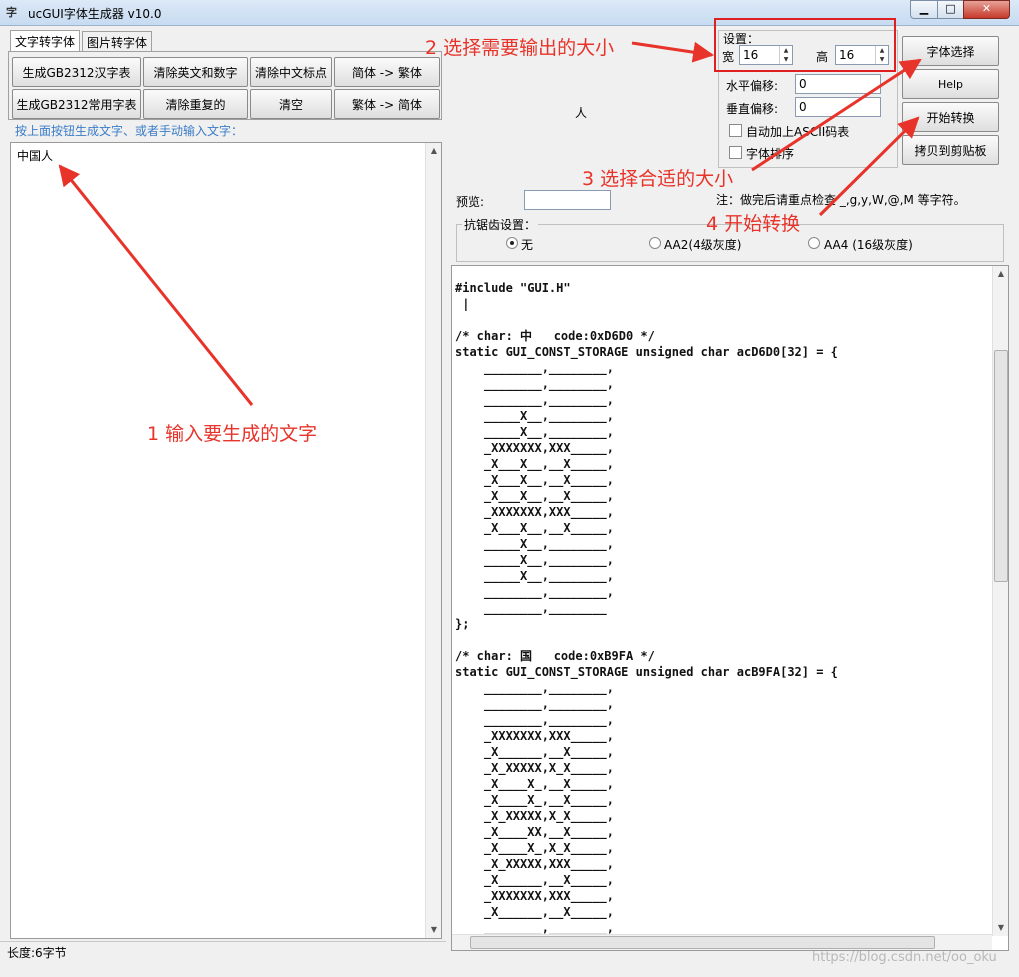 Image resolution: width=1019 pixels, height=977 pixels. Describe the element at coordinates (156, 285) in the screenshot. I see `arrow-1-line` at that location.